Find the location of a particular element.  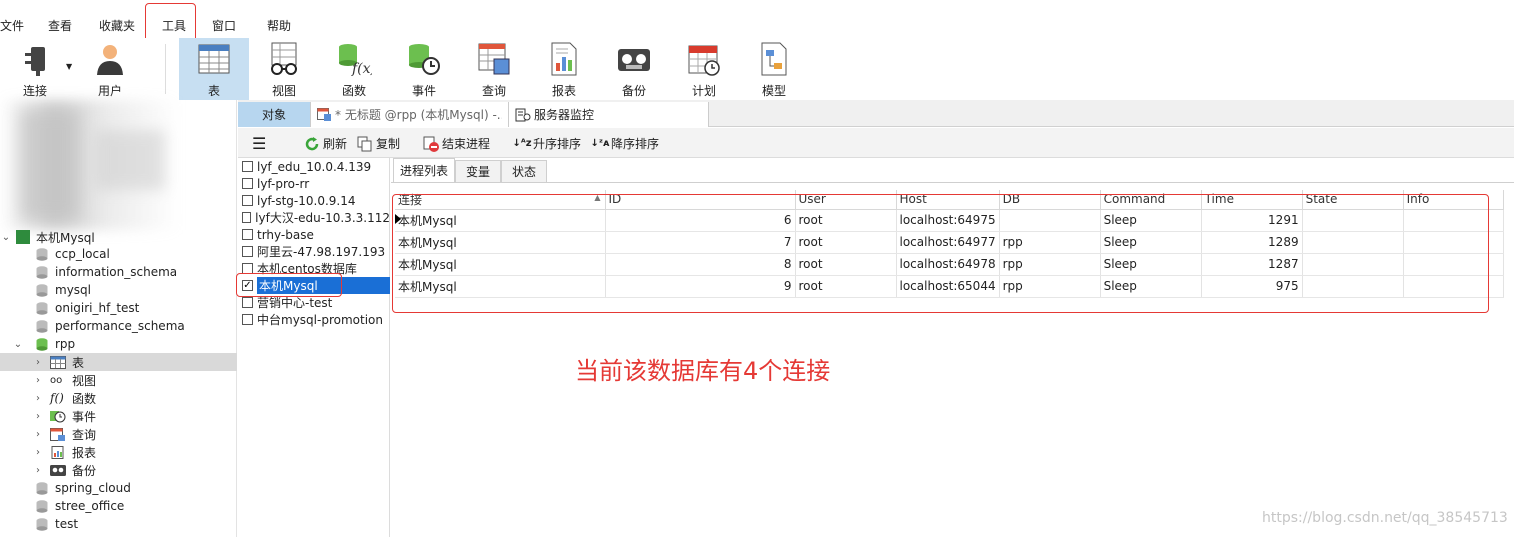

model-button: 模型 is located at coordinates (774, 69).